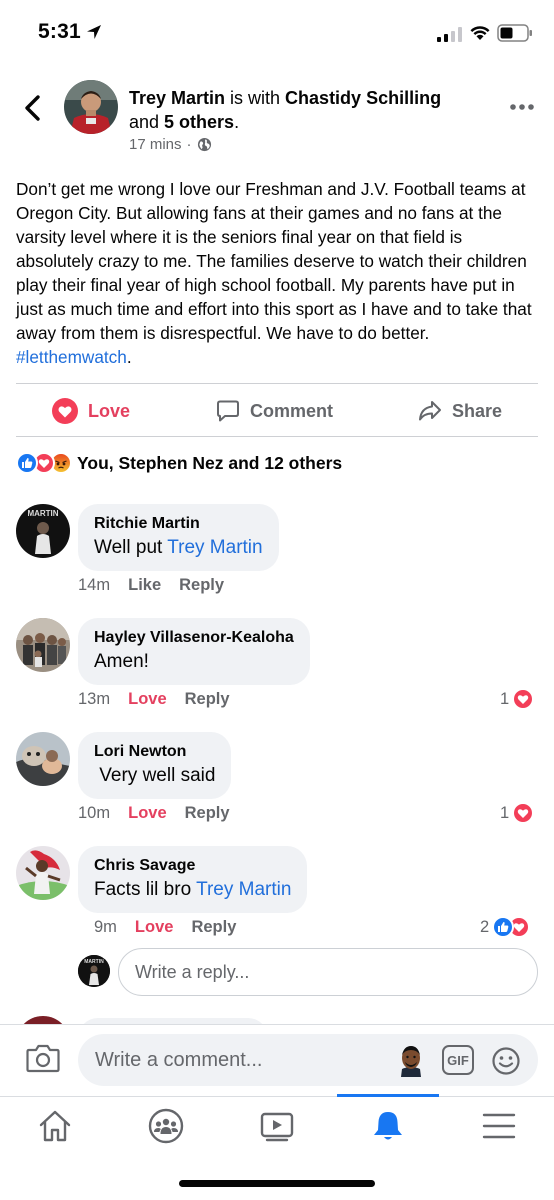  Describe the element at coordinates (147, 122) in the screenshot. I see `and-word: and` at that location.